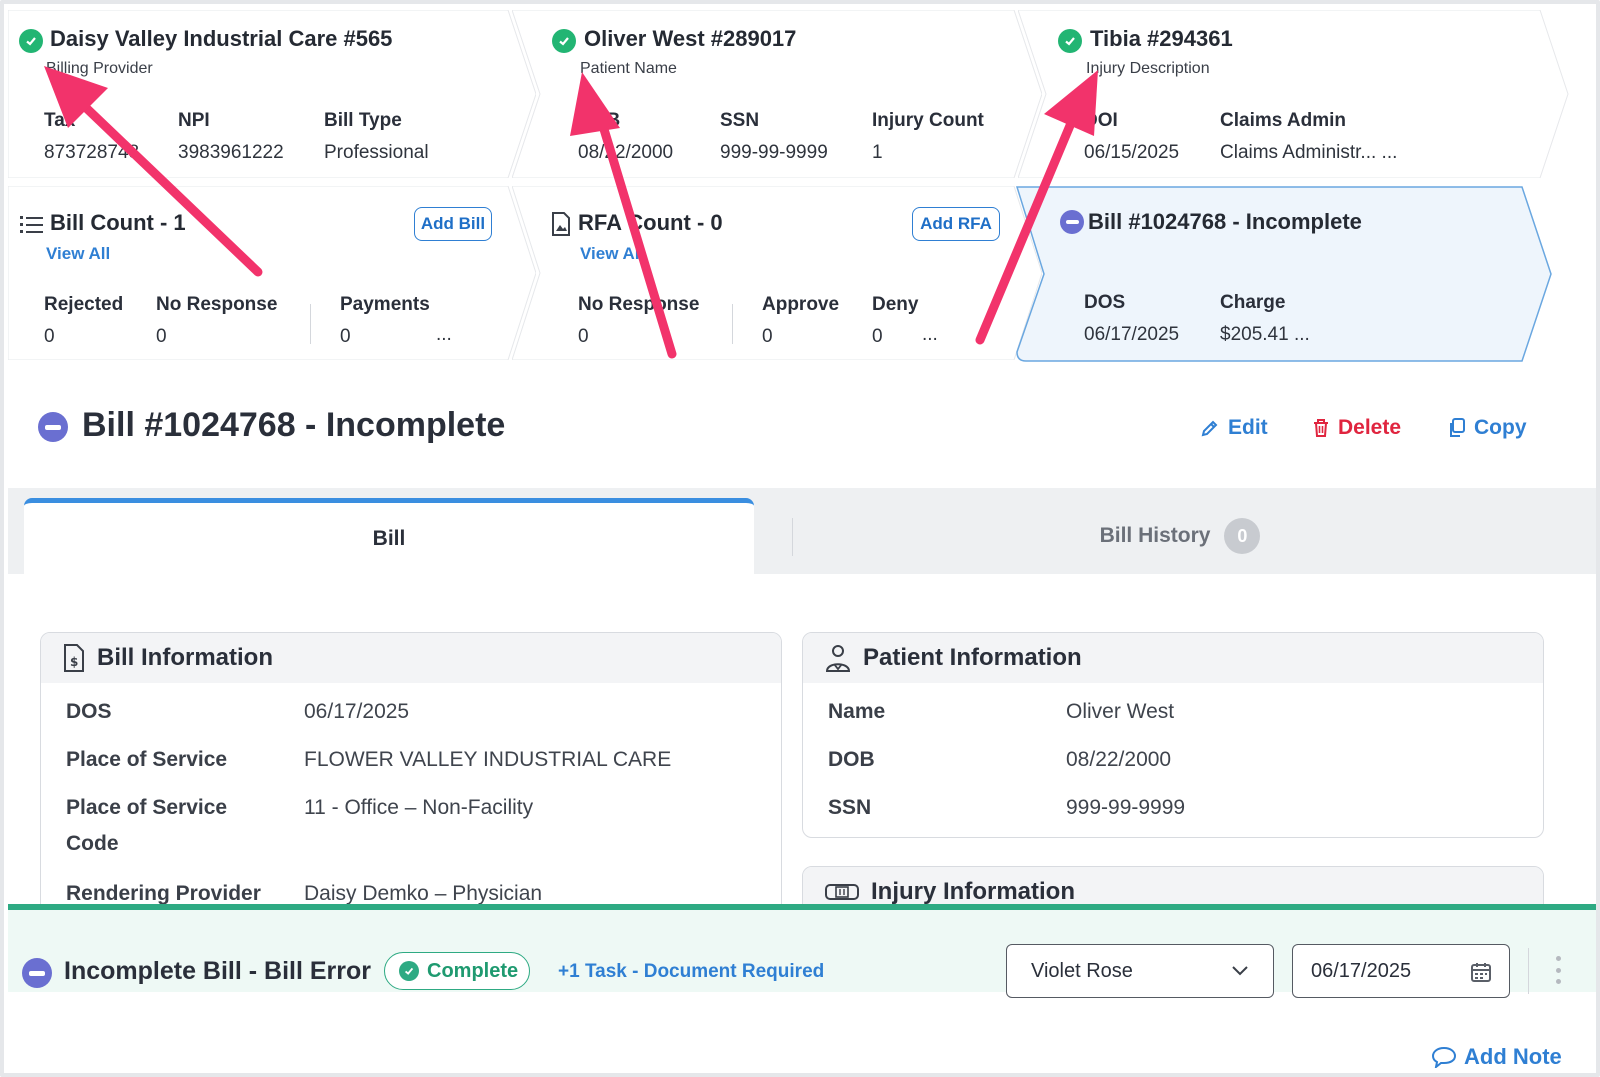  What do you see at coordinates (561, 224) in the screenshot?
I see `document-image-icon` at bounding box center [561, 224].